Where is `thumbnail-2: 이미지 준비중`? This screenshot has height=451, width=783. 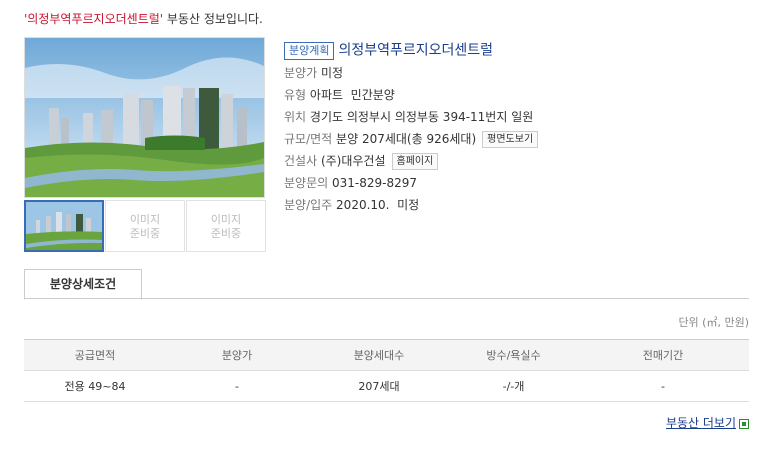
thumbnail-2: 이미지 준비중 is located at coordinates (145, 226).